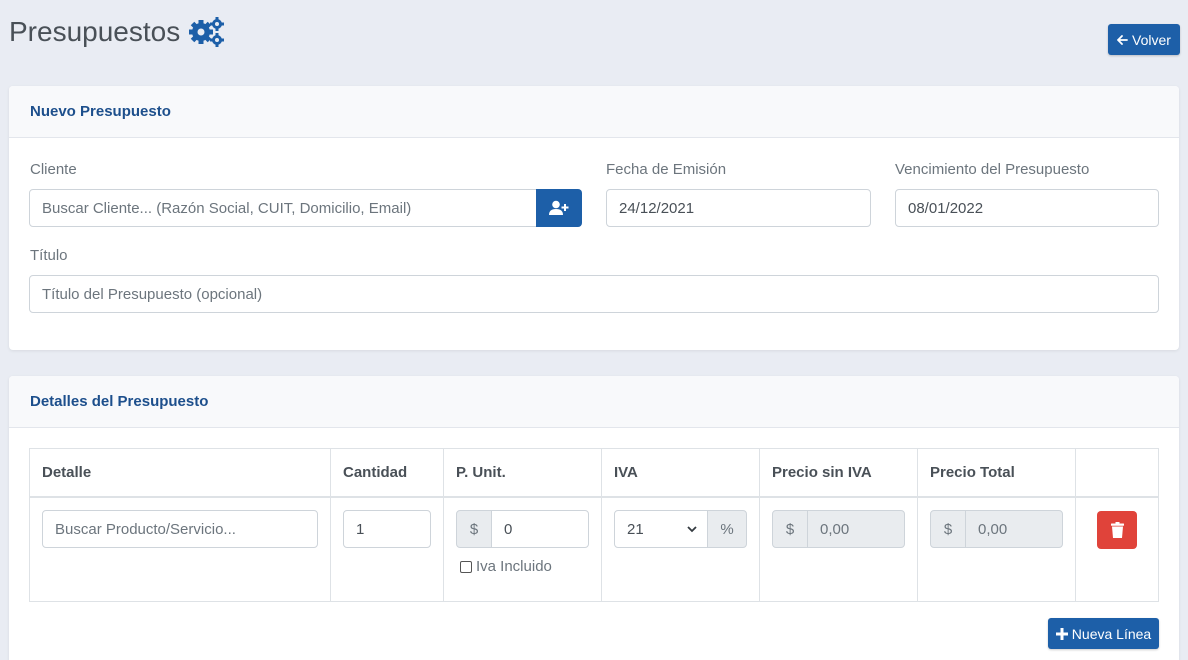 The width and height of the screenshot is (1188, 660). Describe the element at coordinates (387, 549) in the screenshot. I see `table-cell-cantidad: 1` at that location.